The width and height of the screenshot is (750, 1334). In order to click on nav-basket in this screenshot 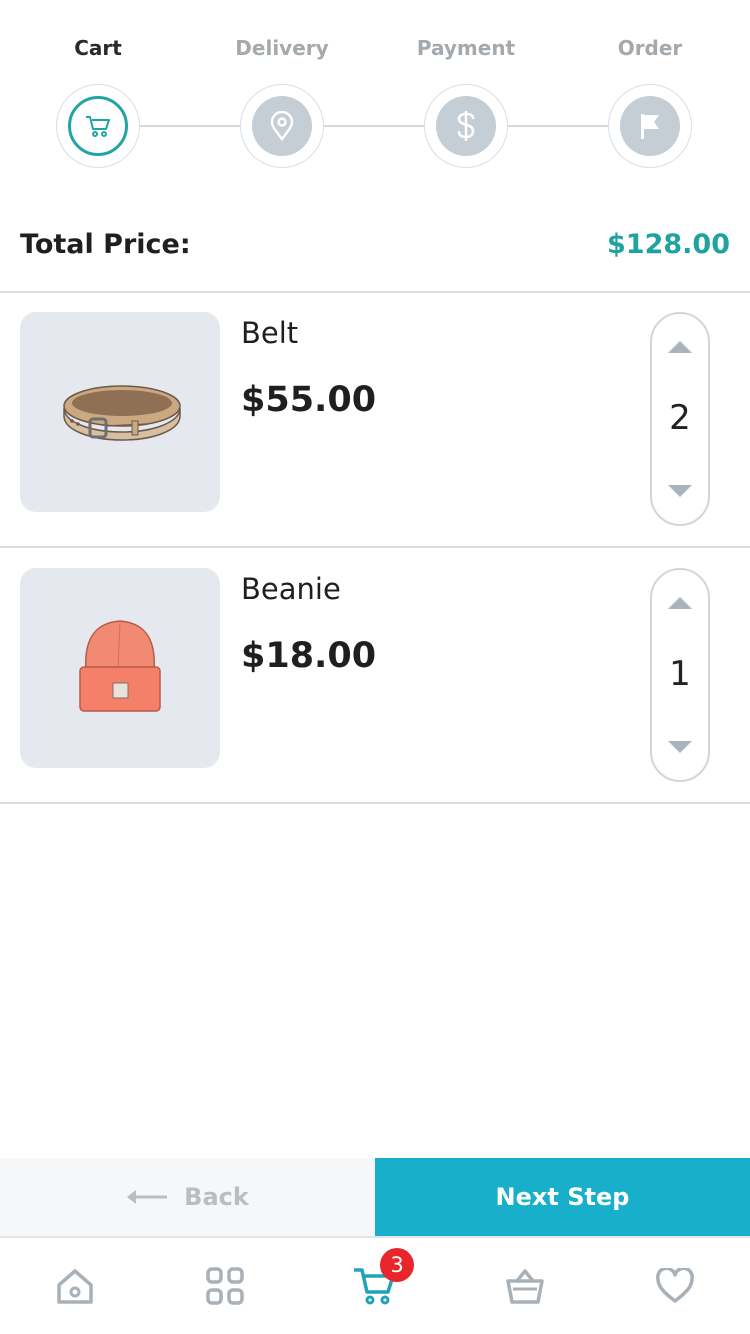, I will do `click(525, 1286)`.